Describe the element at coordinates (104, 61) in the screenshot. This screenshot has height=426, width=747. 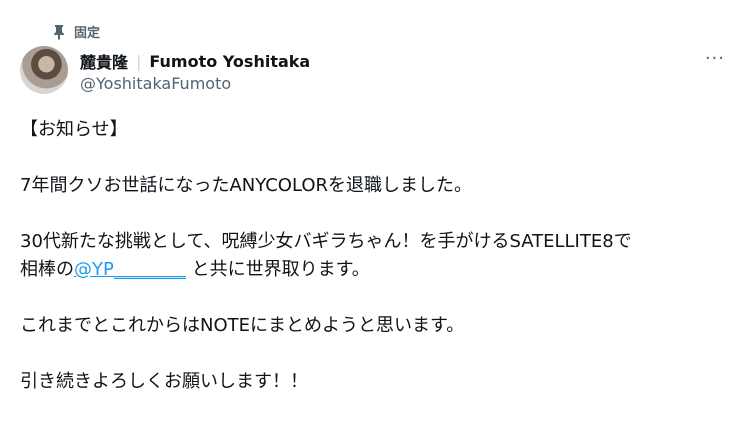
I see `author-name-jp: 麓貴隆` at that location.